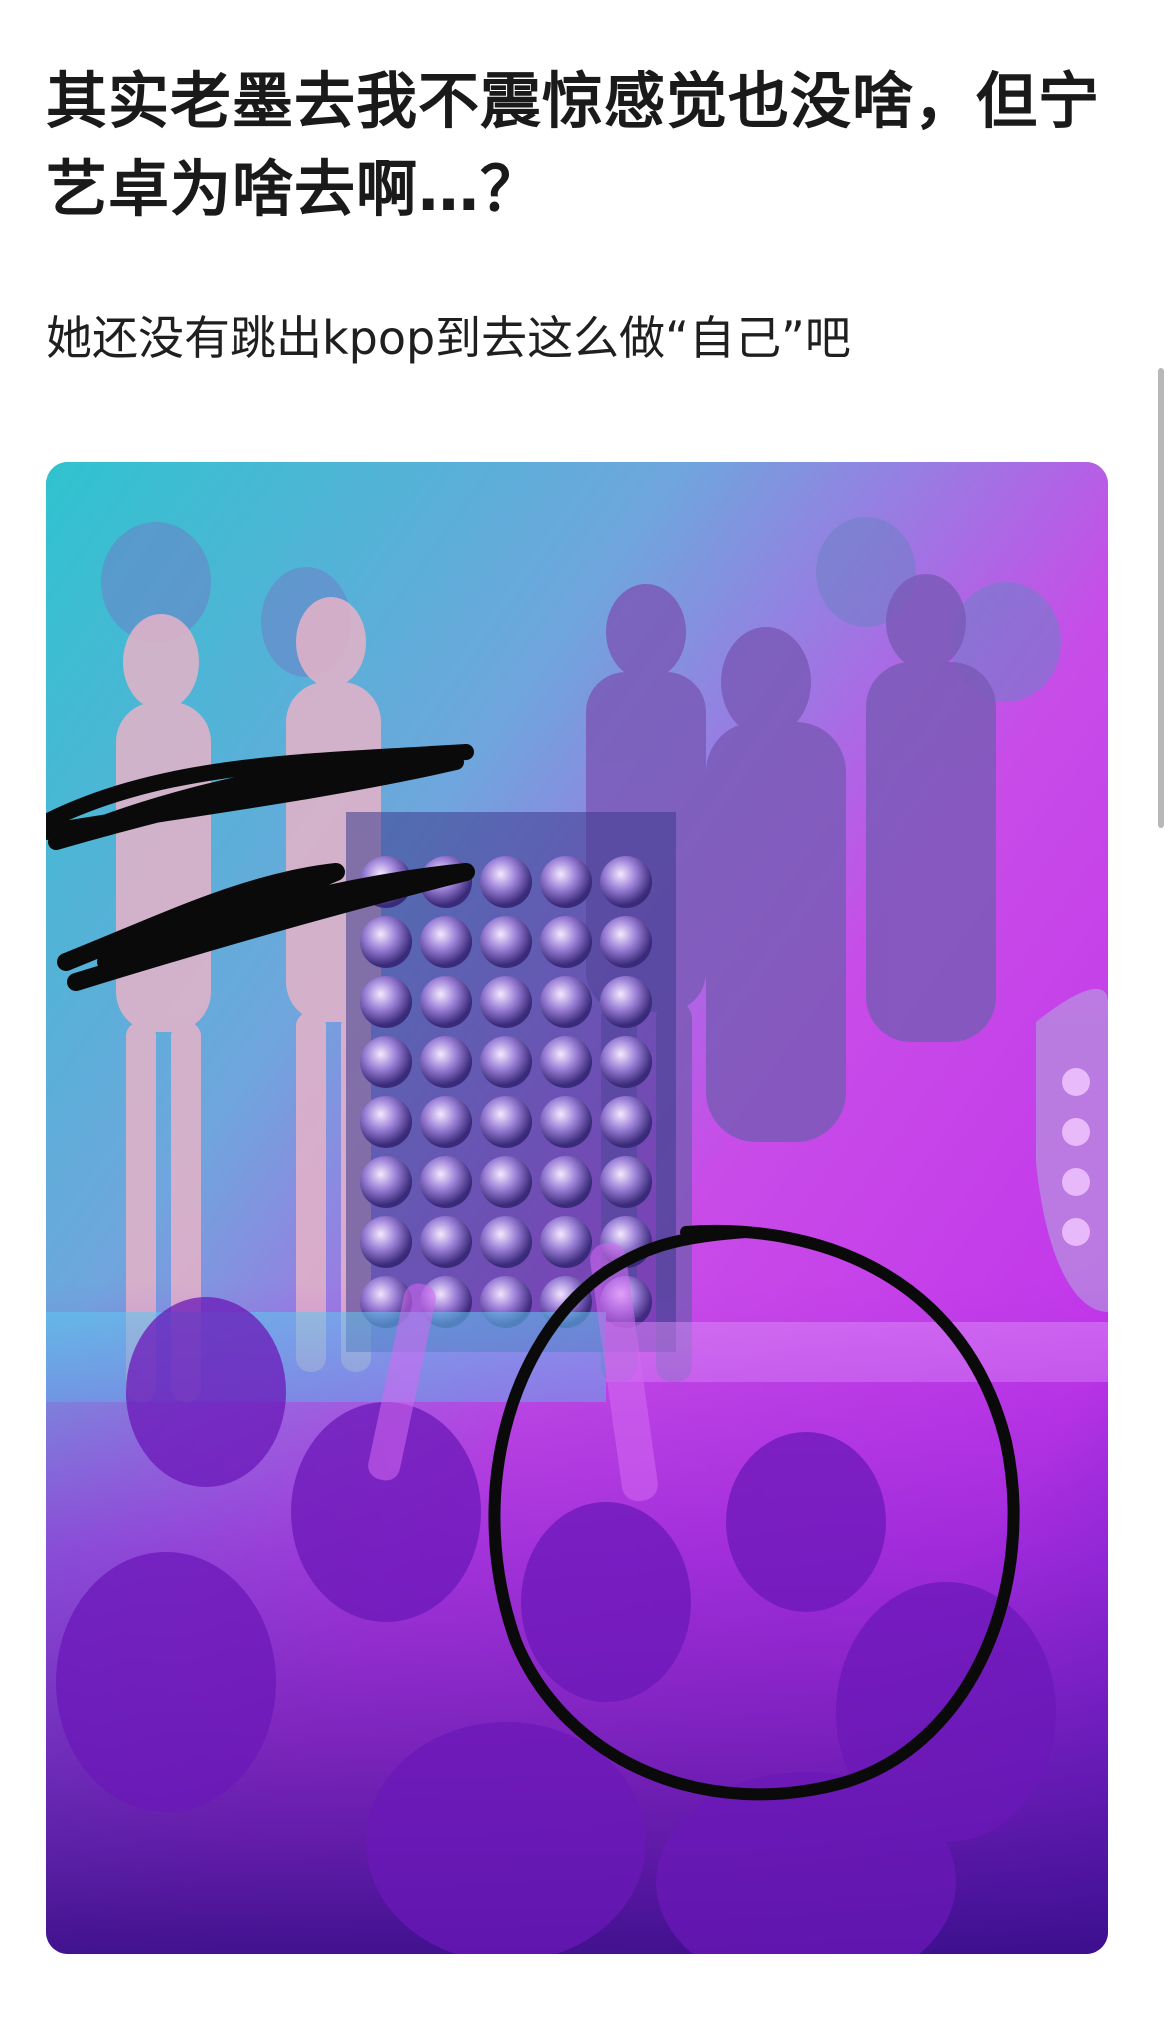 The width and height of the screenshot is (1170, 2019). I want to click on scrollbar, so click(1161, 598).